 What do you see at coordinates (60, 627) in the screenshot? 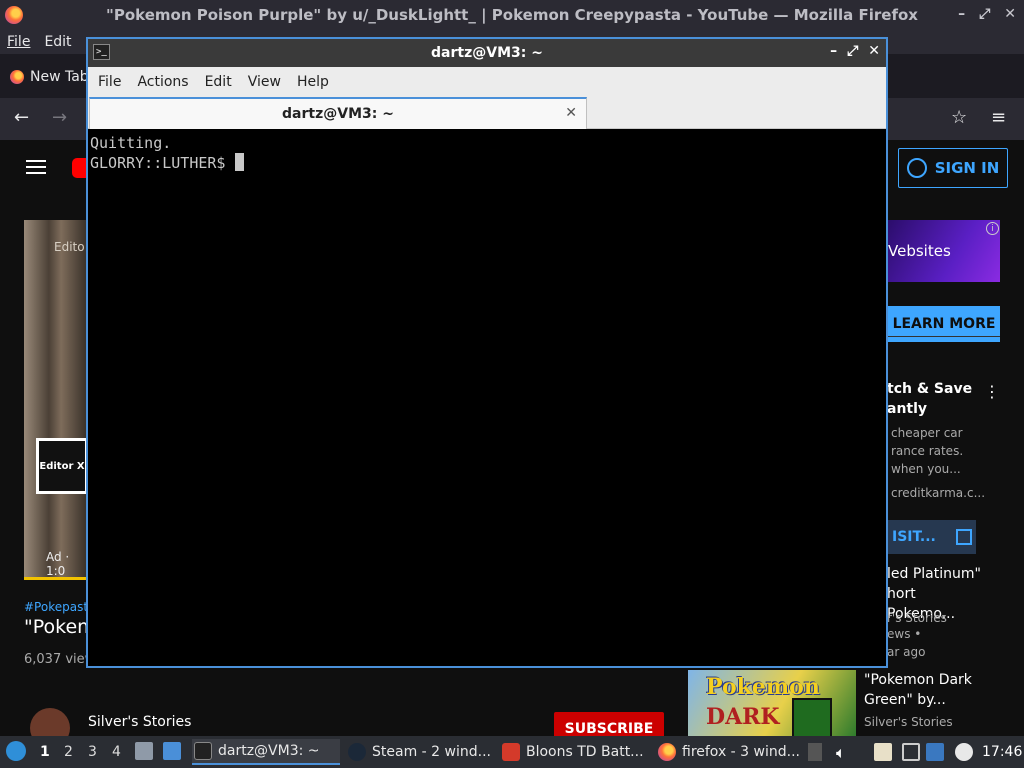
I see `video-title: "Pokem` at bounding box center [60, 627].